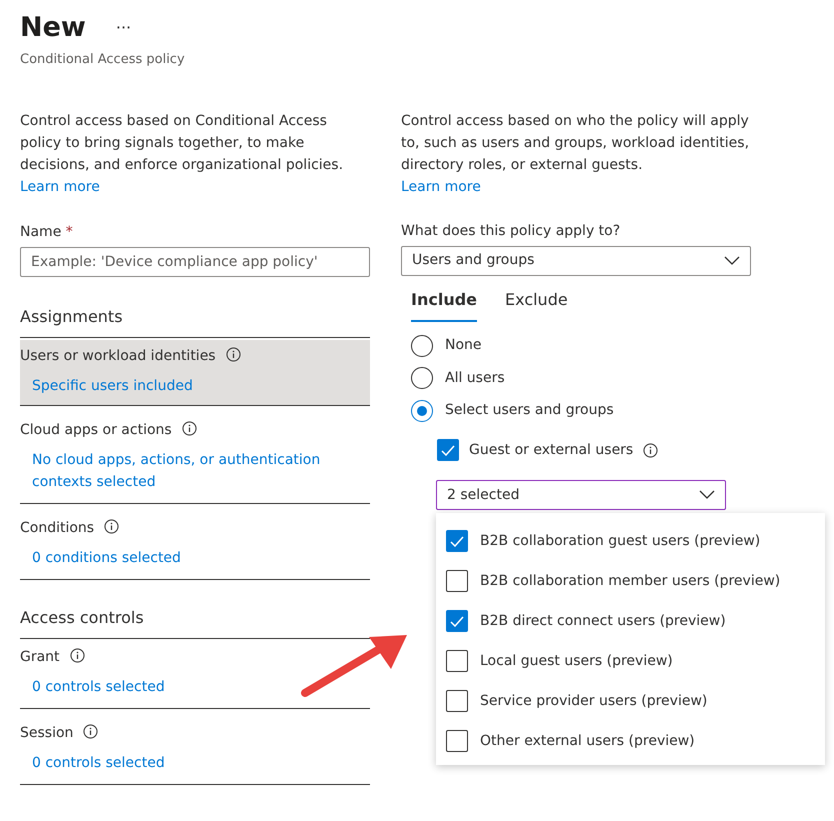 The width and height of the screenshot is (834, 821). I want to click on tab: Exclude, so click(536, 302).